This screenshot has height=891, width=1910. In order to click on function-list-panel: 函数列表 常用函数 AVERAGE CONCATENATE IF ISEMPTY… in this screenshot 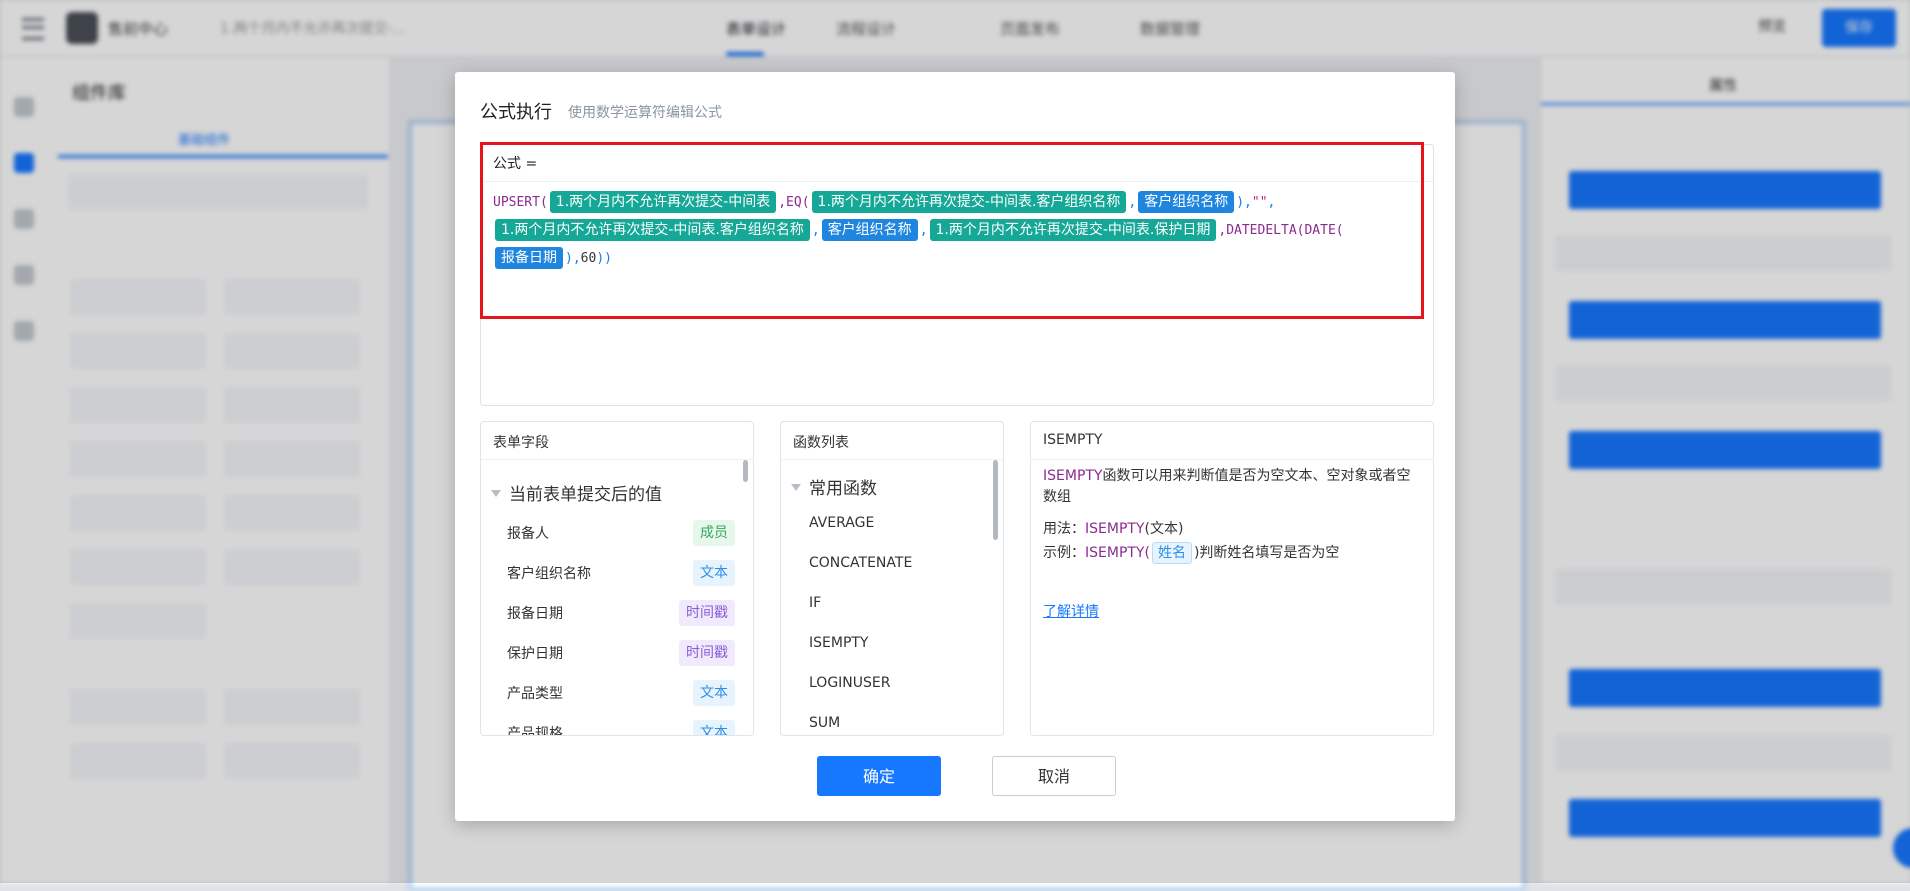, I will do `click(892, 578)`.